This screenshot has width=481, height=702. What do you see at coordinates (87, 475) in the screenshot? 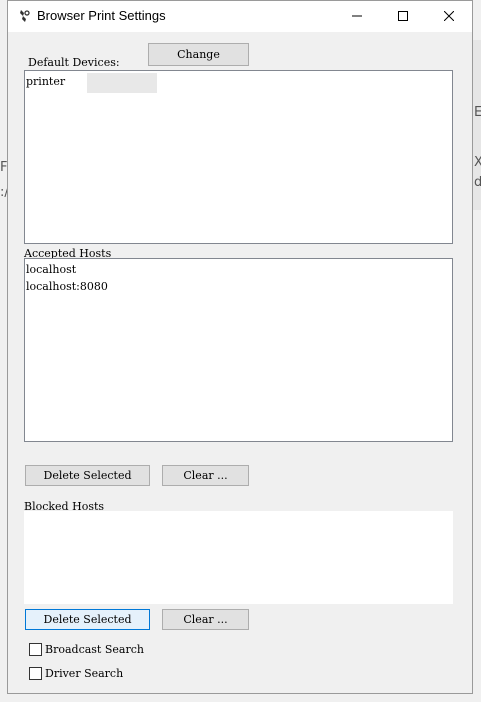
I see `accepted-delete-selected-button: Delete Selected` at bounding box center [87, 475].